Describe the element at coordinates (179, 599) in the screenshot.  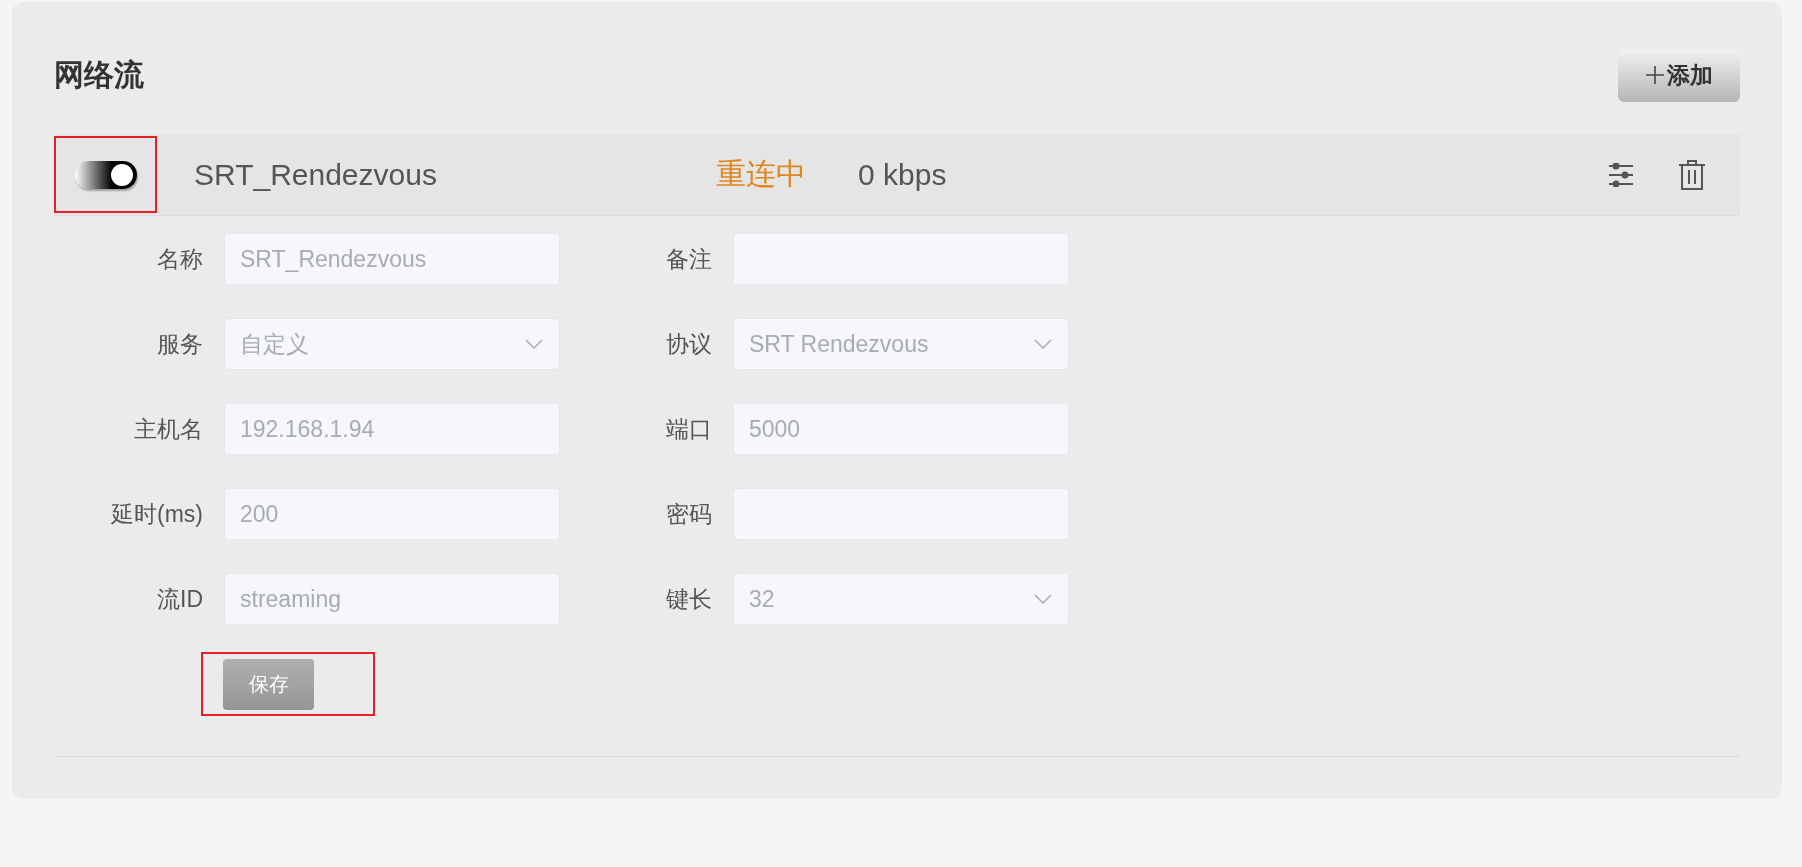
I see `field-label: 流ID` at that location.